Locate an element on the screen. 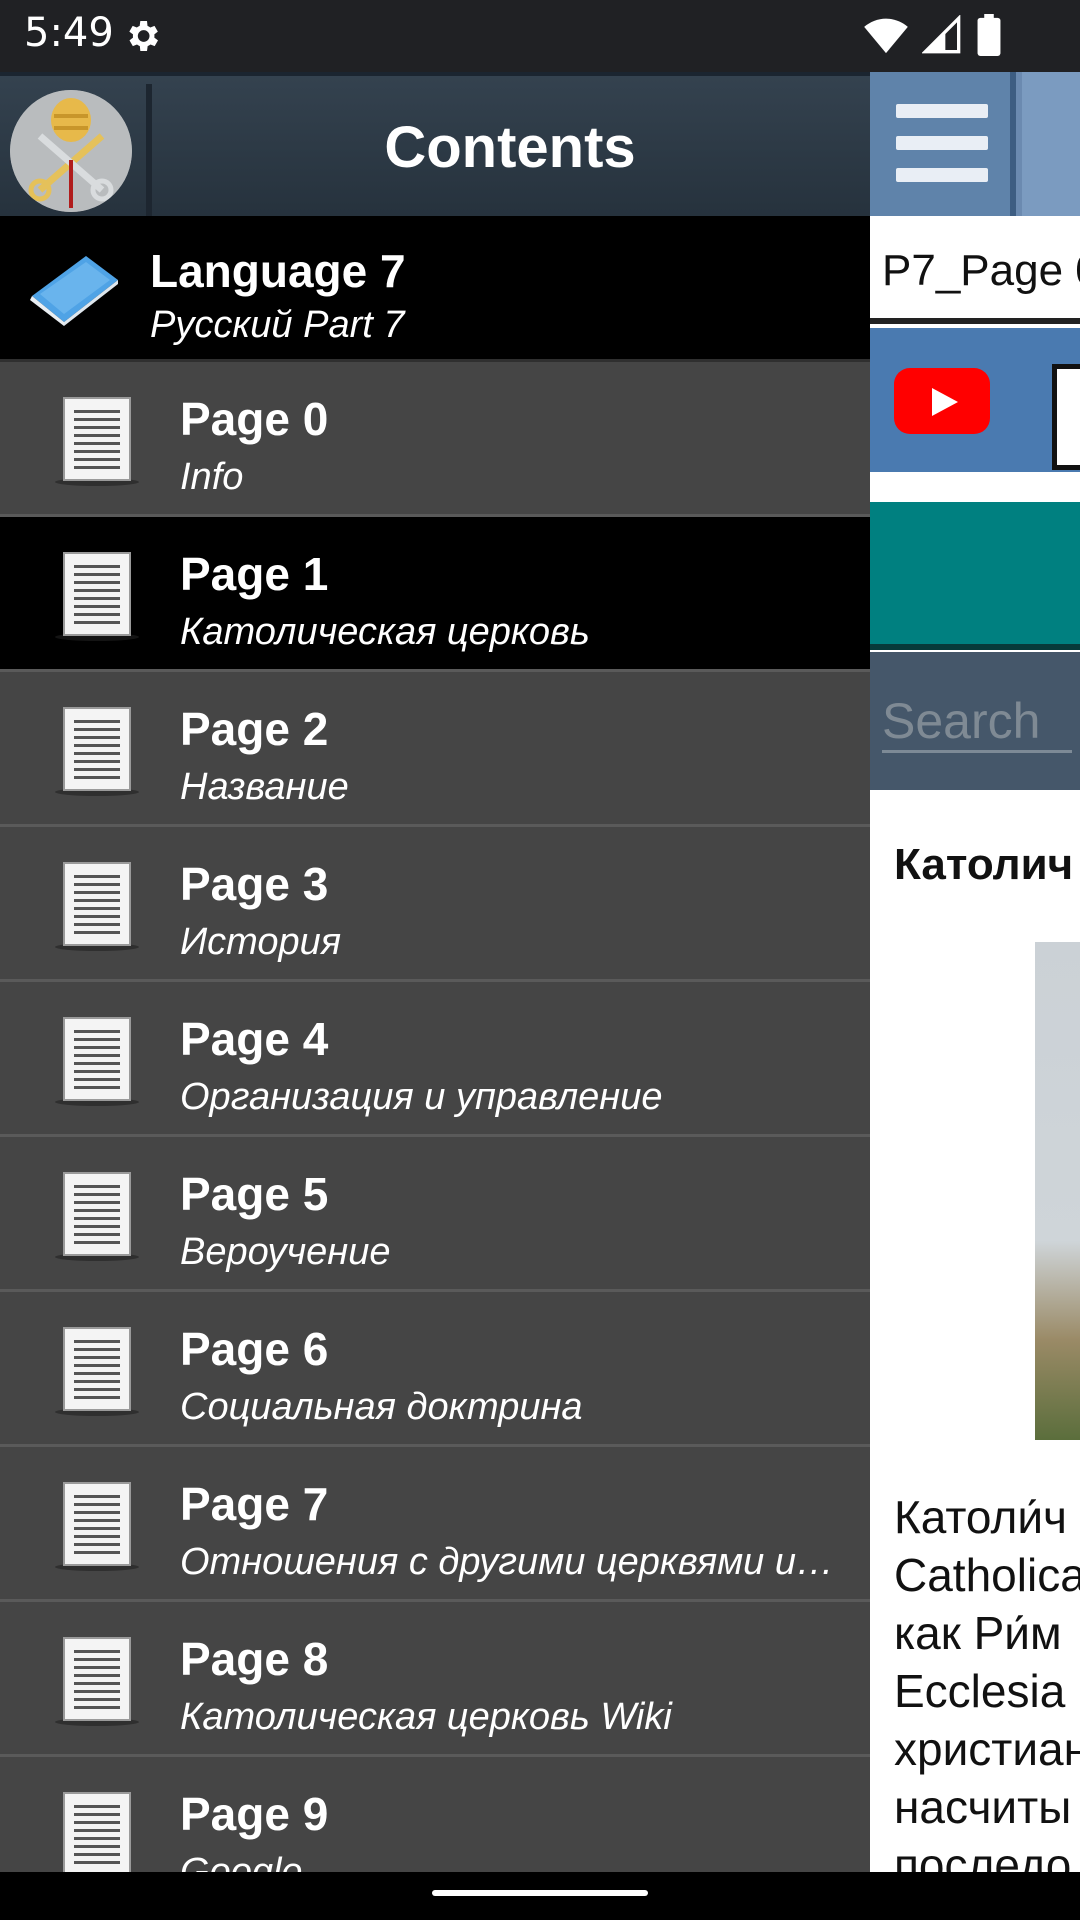  language-title: Language 7 is located at coordinates (278, 271).